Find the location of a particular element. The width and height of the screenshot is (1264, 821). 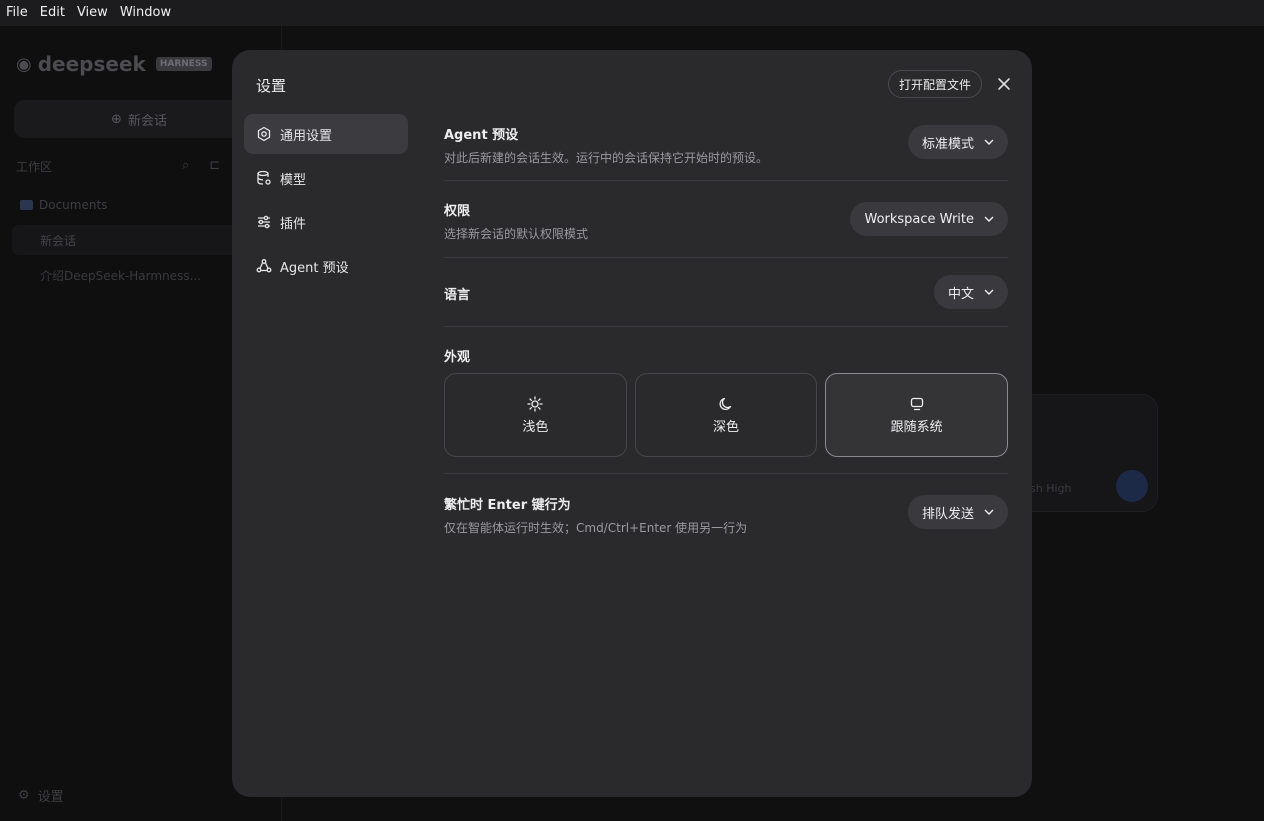

menu-file: File is located at coordinates (17, 13).